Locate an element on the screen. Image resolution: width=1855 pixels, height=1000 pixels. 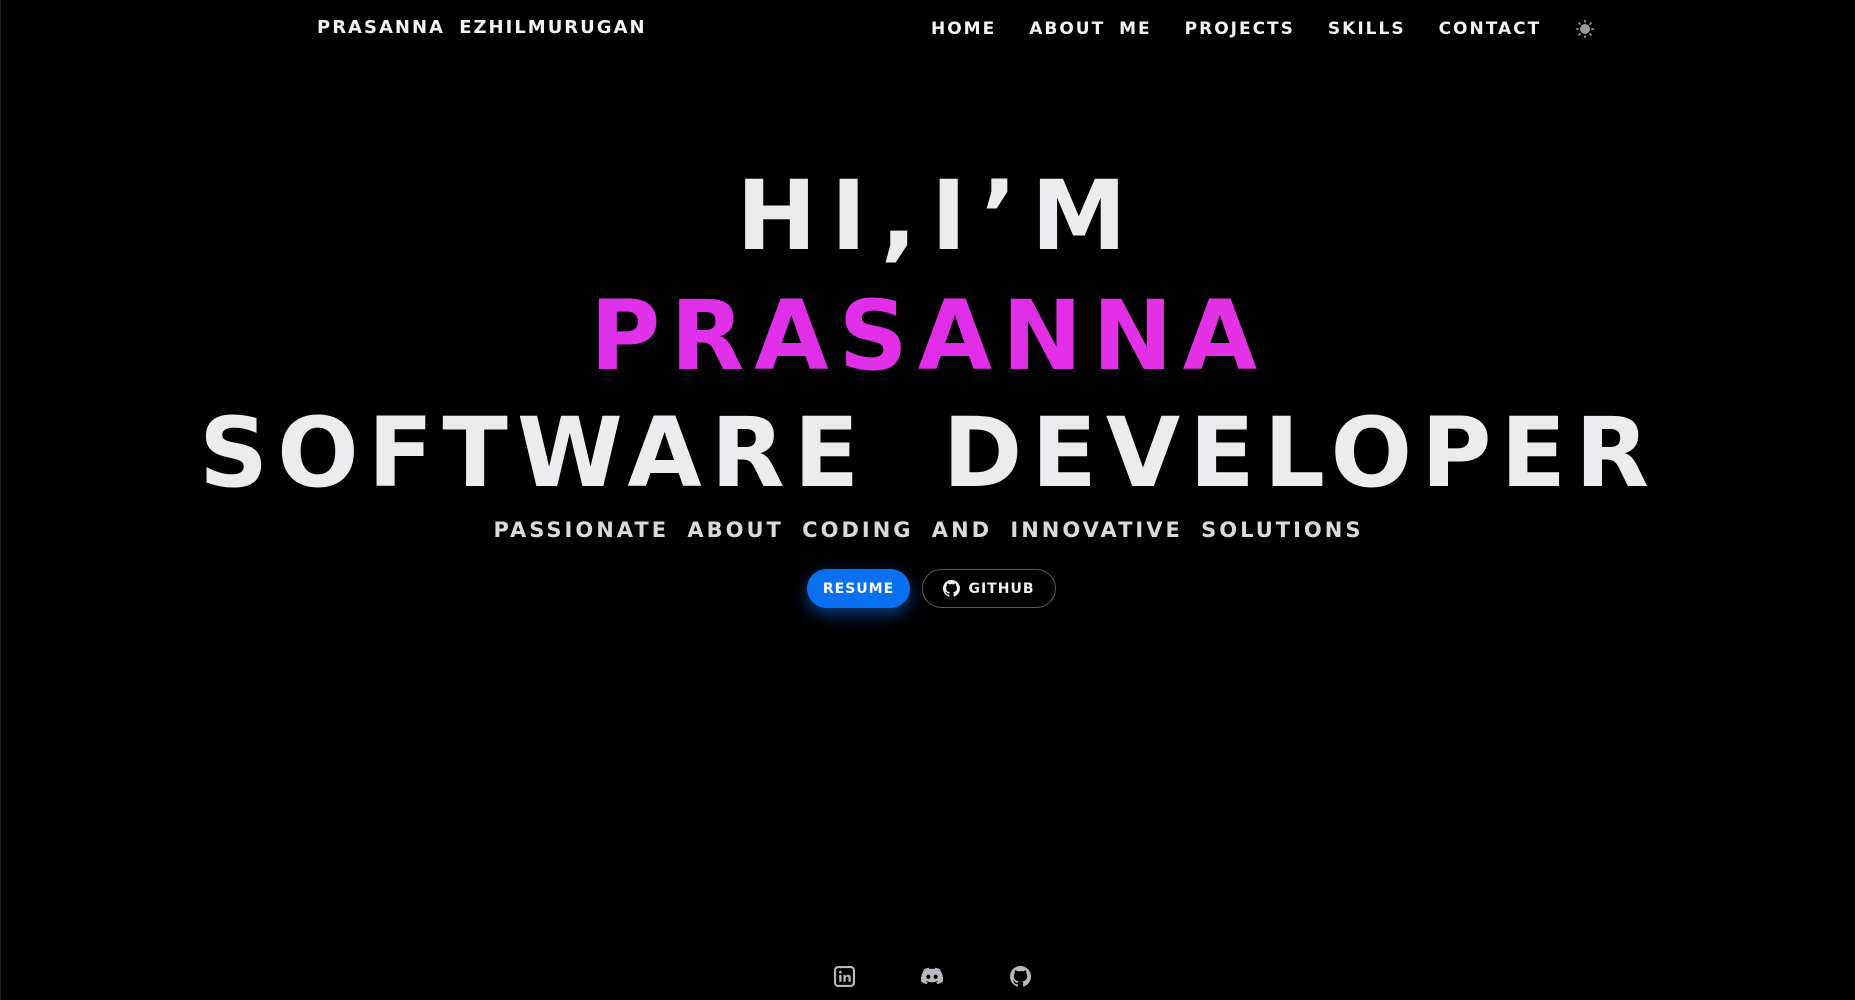
top-nav: HOME ABOUT ME PROJECTS SKILLS CONTACT is located at coordinates (1263, 28).